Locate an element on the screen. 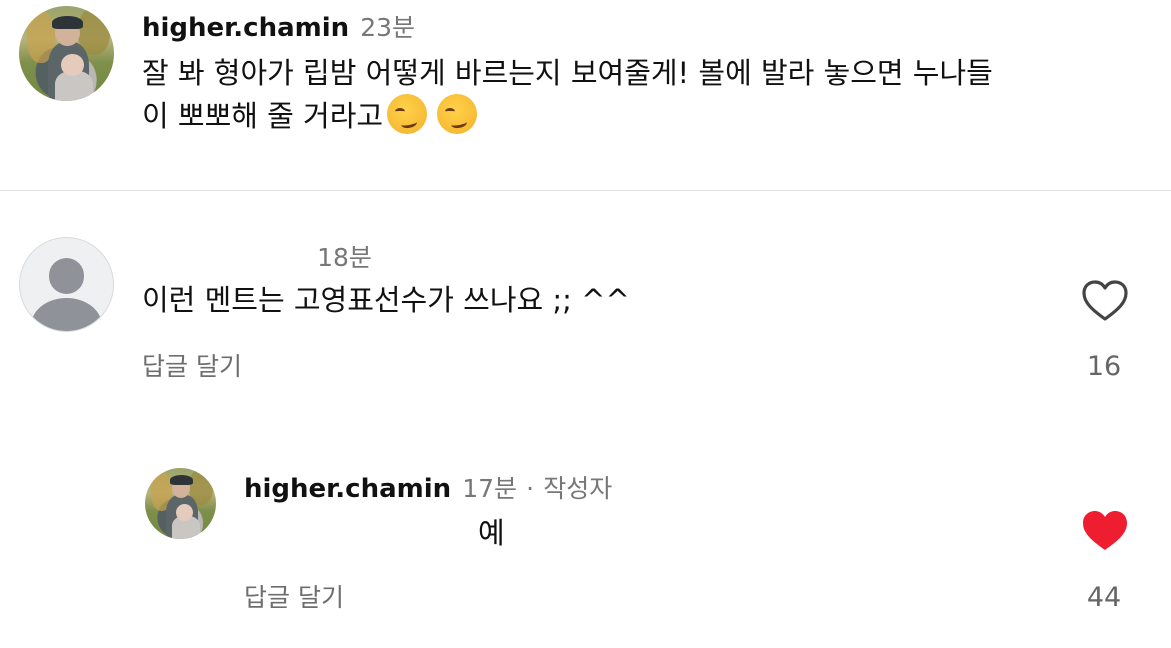  reply-text: 예 is located at coordinates (374, 533).